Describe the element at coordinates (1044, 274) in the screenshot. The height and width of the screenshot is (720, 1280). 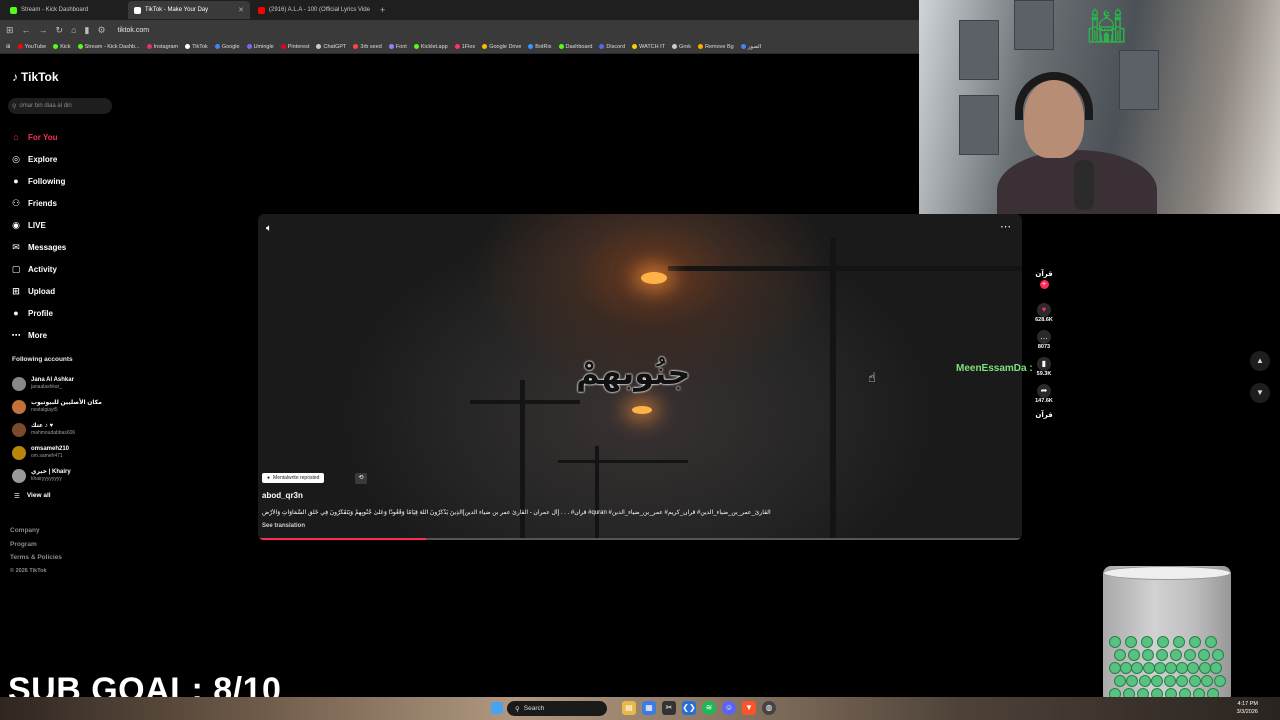
I see `creator-avatar: قرآن` at that location.